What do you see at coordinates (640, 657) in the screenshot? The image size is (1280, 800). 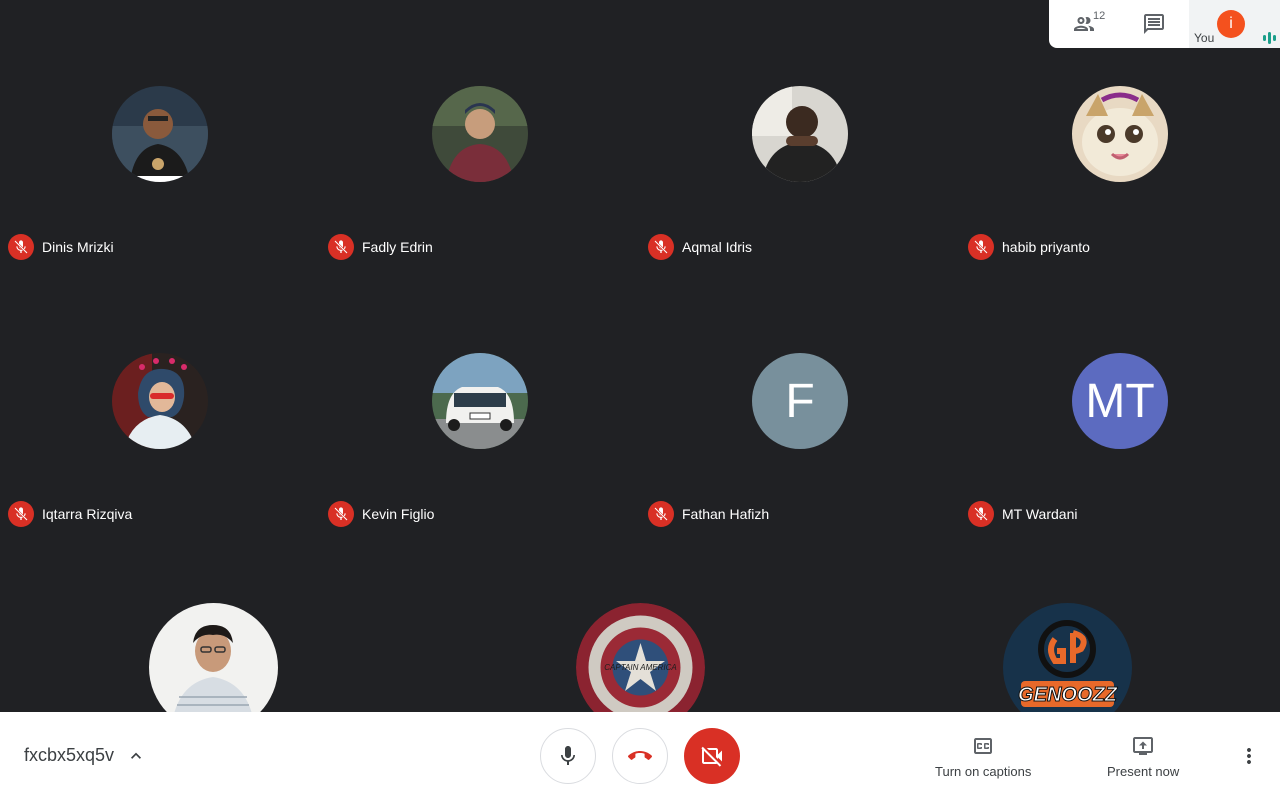 I see `participant-avatar: CAPTAIN AMERICA` at bounding box center [640, 657].